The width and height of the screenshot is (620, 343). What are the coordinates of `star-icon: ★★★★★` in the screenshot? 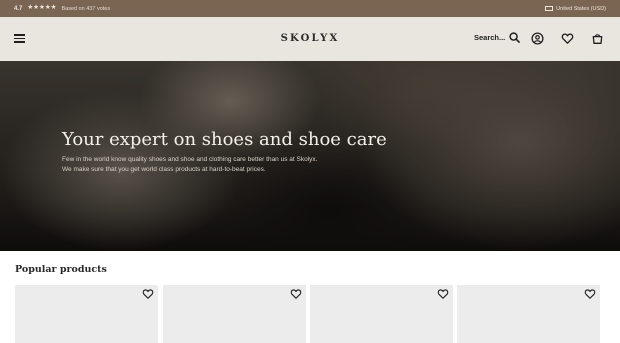 It's located at (42, 8).